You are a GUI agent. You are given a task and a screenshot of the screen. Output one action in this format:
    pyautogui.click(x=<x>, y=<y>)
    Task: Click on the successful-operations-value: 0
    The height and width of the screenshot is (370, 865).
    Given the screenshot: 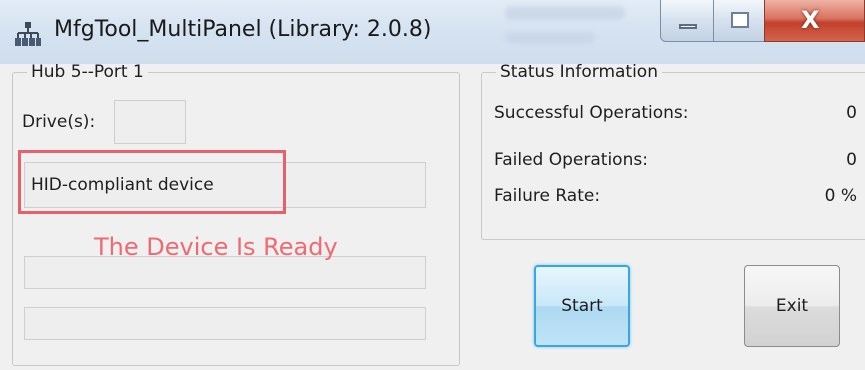 What is the action you would take?
    pyautogui.click(x=851, y=113)
    